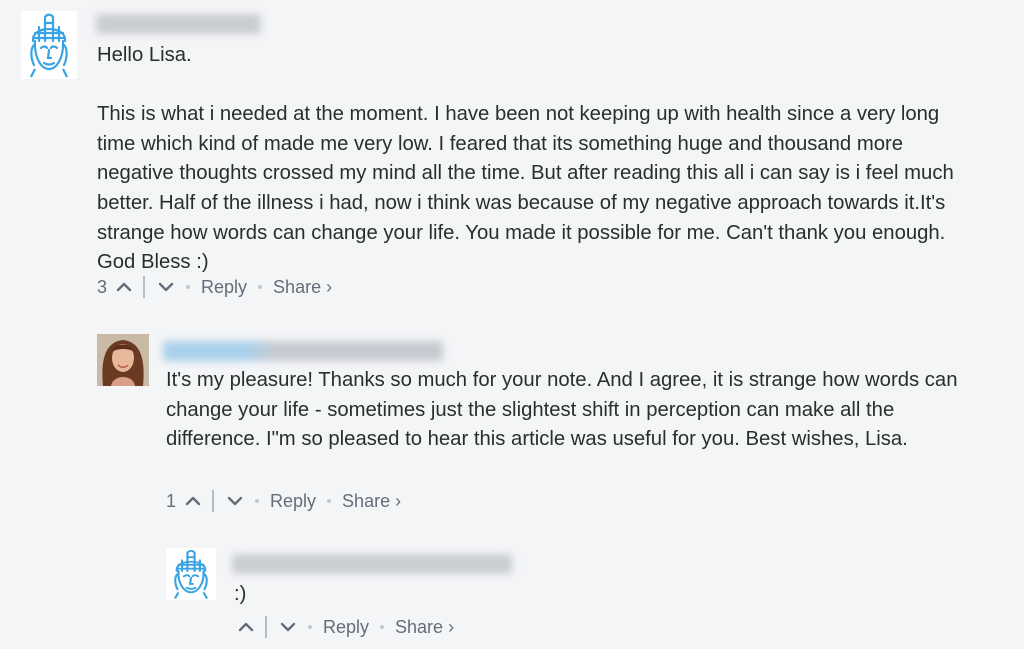 This screenshot has height=649, width=1024. I want to click on vote-count: 1, so click(171, 500).